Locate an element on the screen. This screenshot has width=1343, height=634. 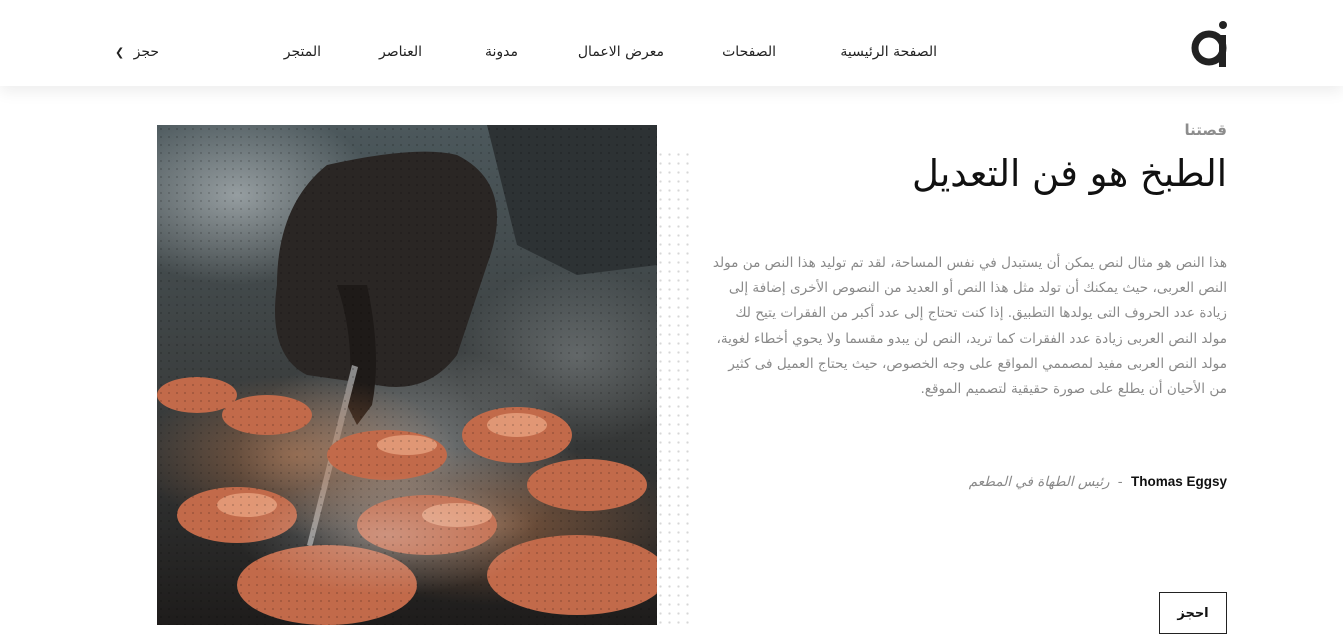
chef-role: رئيس الطهاة في المطعم is located at coordinates (1039, 482).